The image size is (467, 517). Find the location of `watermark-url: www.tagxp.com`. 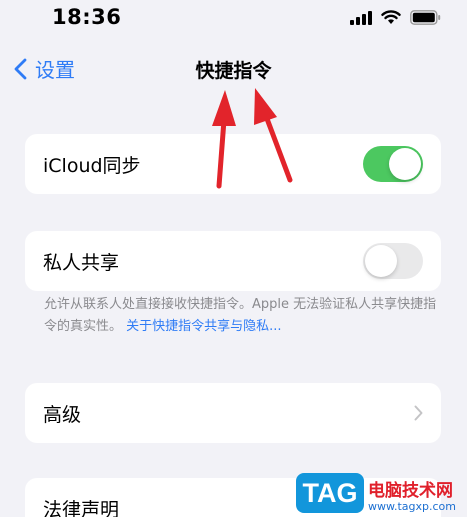

watermark-url: www.tagxp.com is located at coordinates (412, 506).